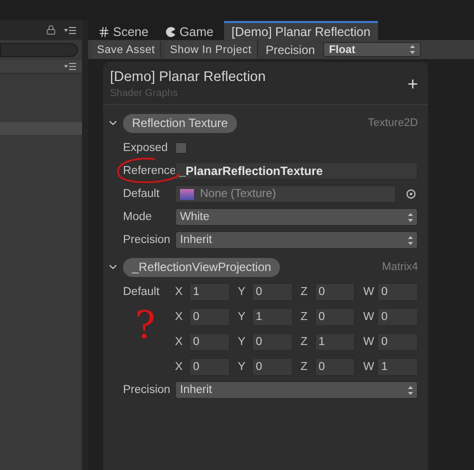 The image size is (474, 470). What do you see at coordinates (188, 76) in the screenshot?
I see `blackboard-title: [Demo] Planar Reflection` at bounding box center [188, 76].